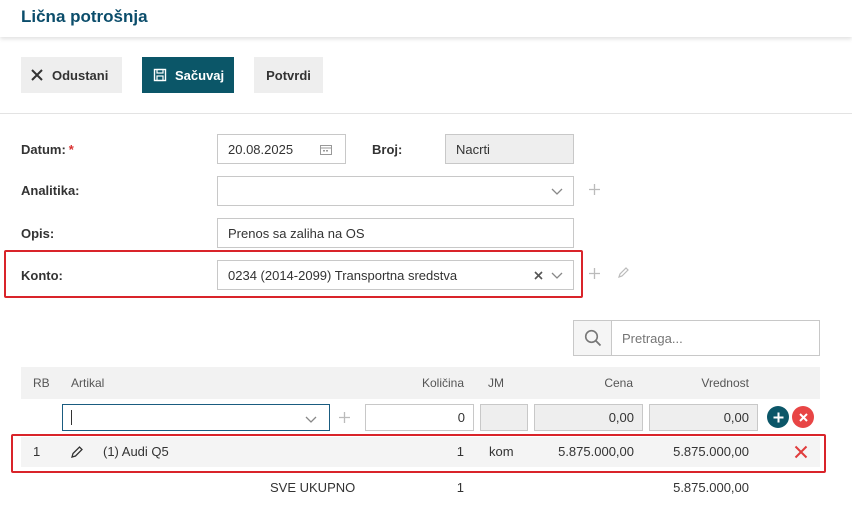  What do you see at coordinates (395, 233) in the screenshot?
I see `opis-input: Prenos sa zaliha na OS` at bounding box center [395, 233].